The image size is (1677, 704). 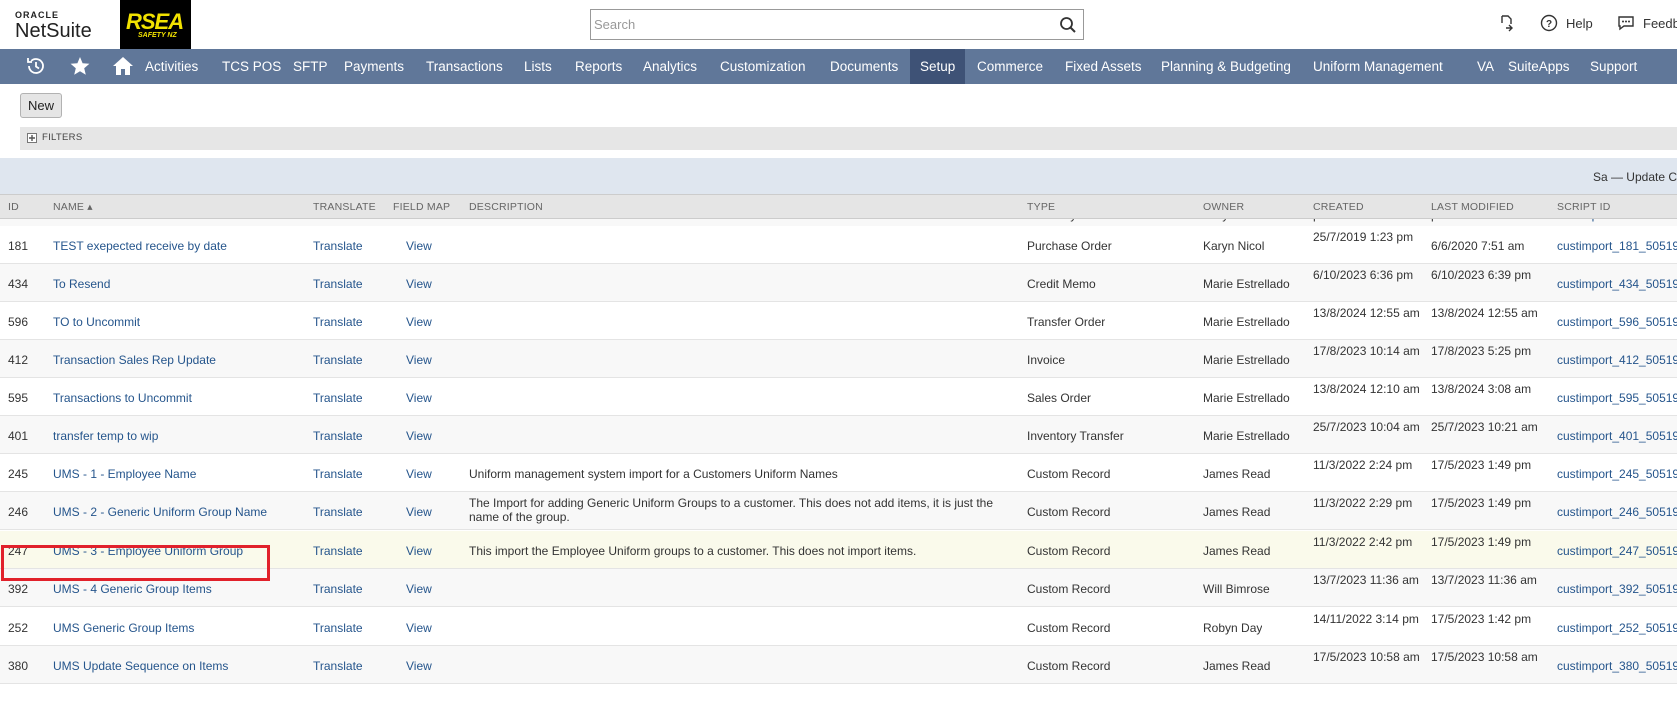 What do you see at coordinates (848, 138) in the screenshot?
I see `filters-toggle: FILTERS` at bounding box center [848, 138].